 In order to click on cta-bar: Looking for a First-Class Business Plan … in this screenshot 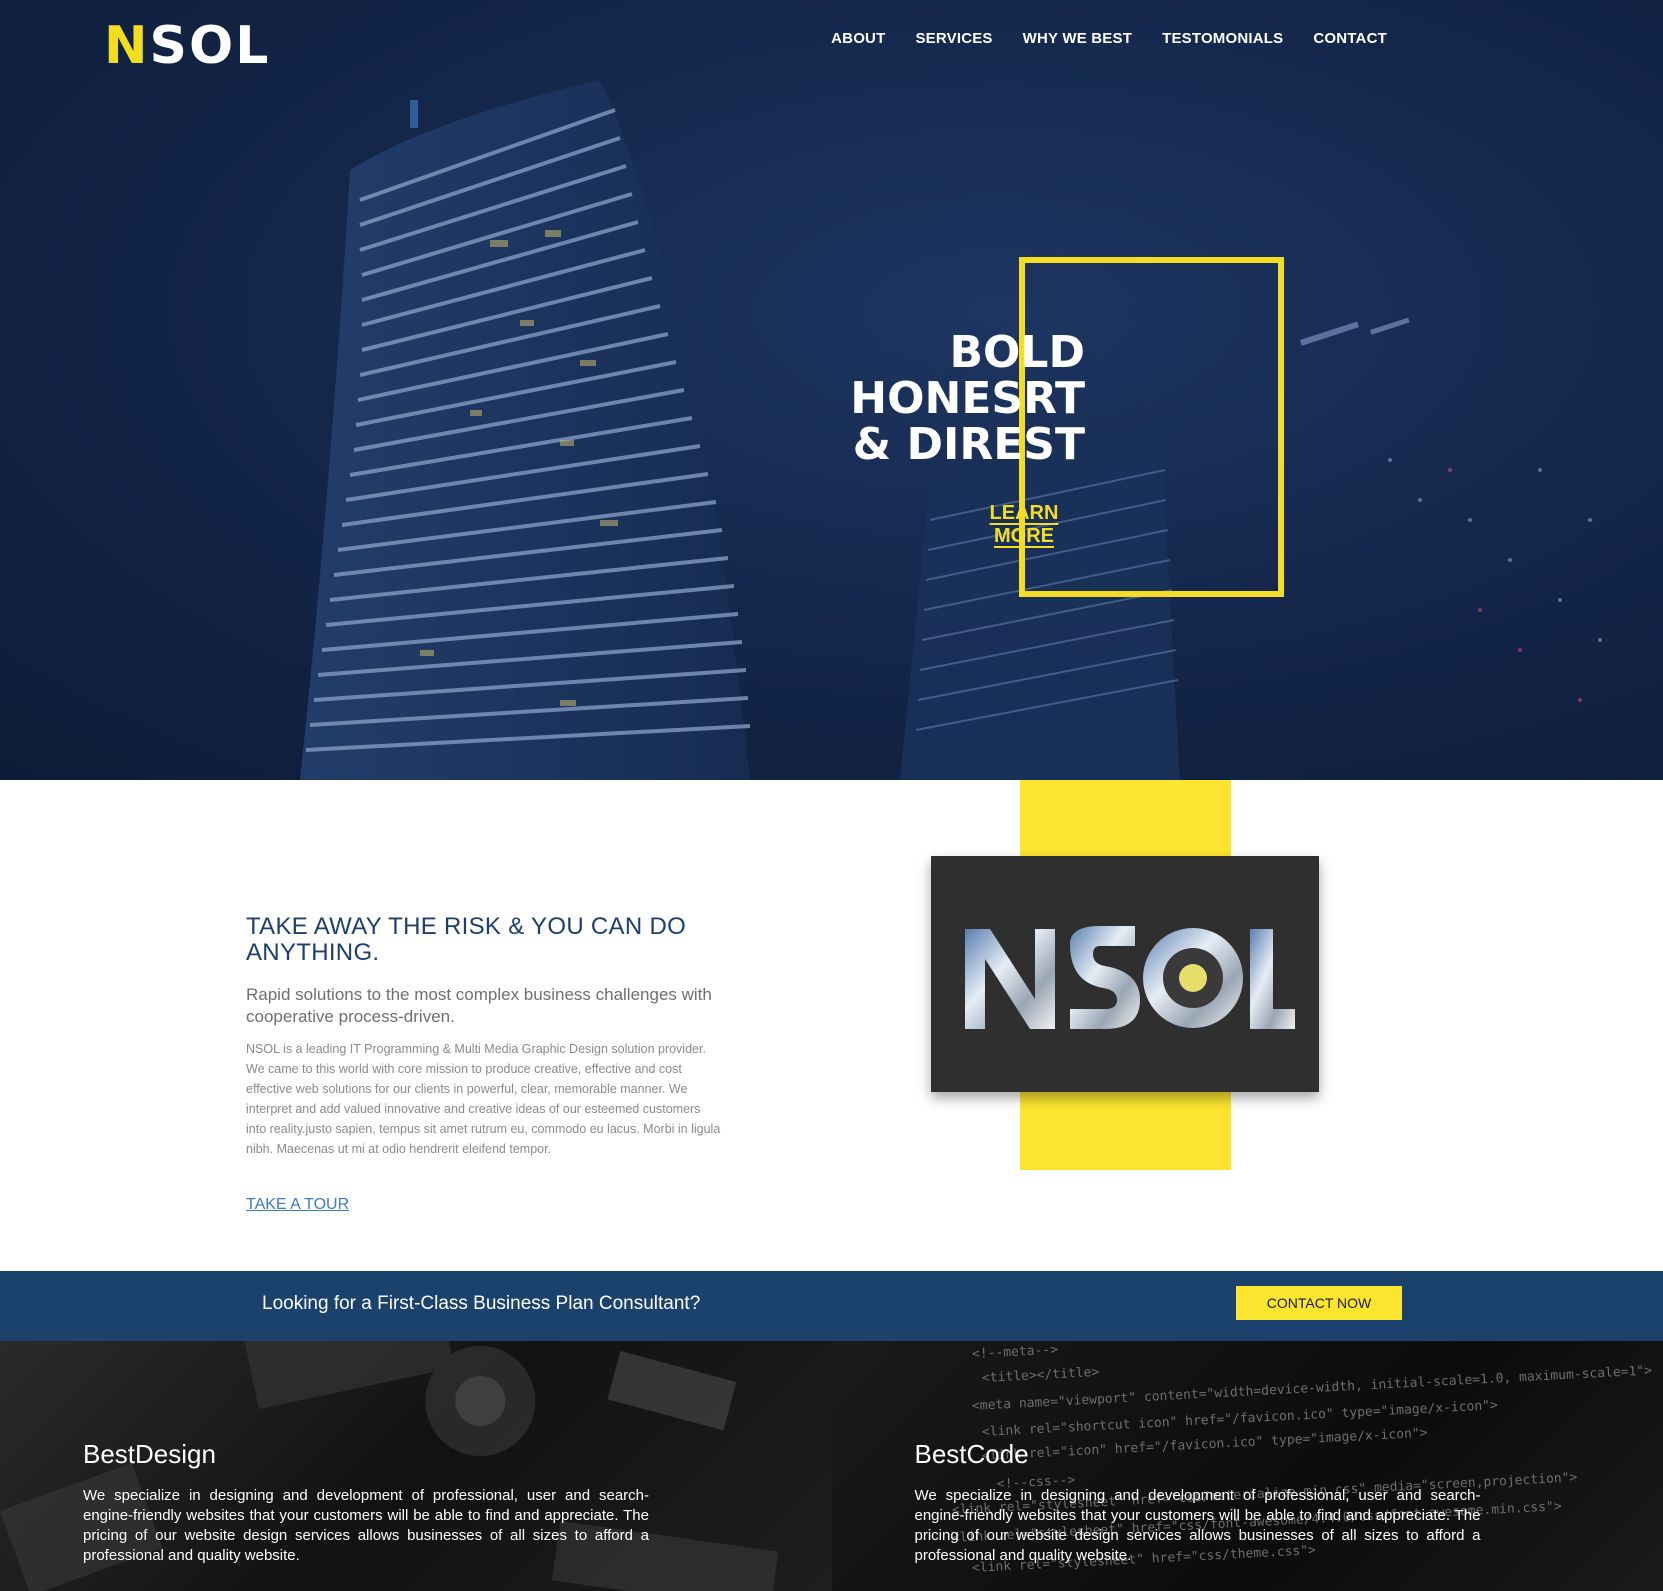, I will do `click(831, 1306)`.